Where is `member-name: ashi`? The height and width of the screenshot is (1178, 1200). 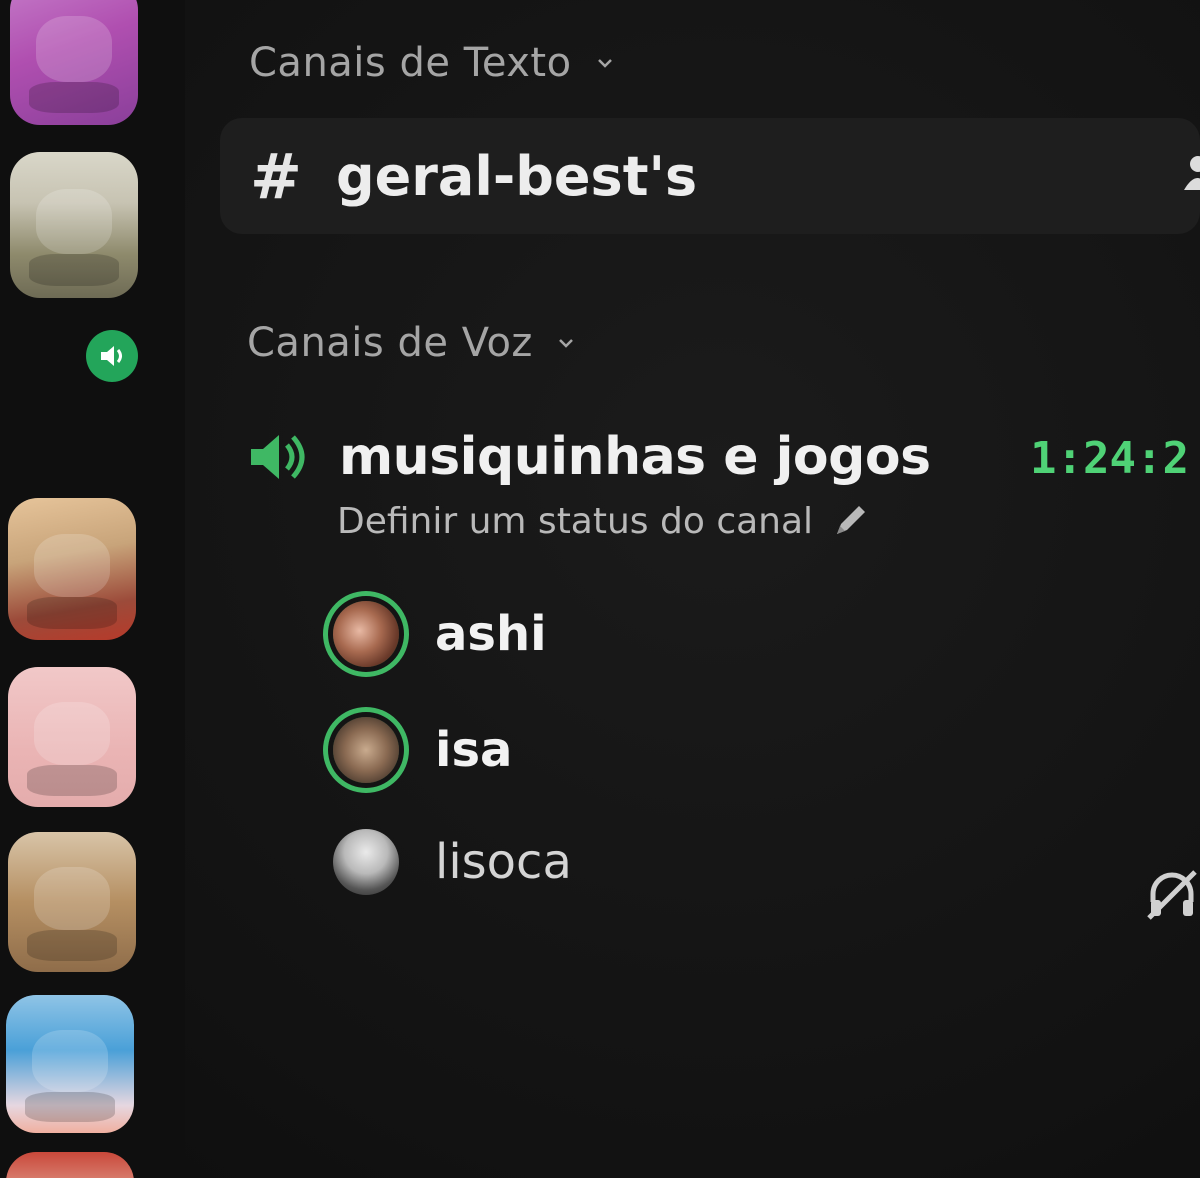 member-name: ashi is located at coordinates (491, 634).